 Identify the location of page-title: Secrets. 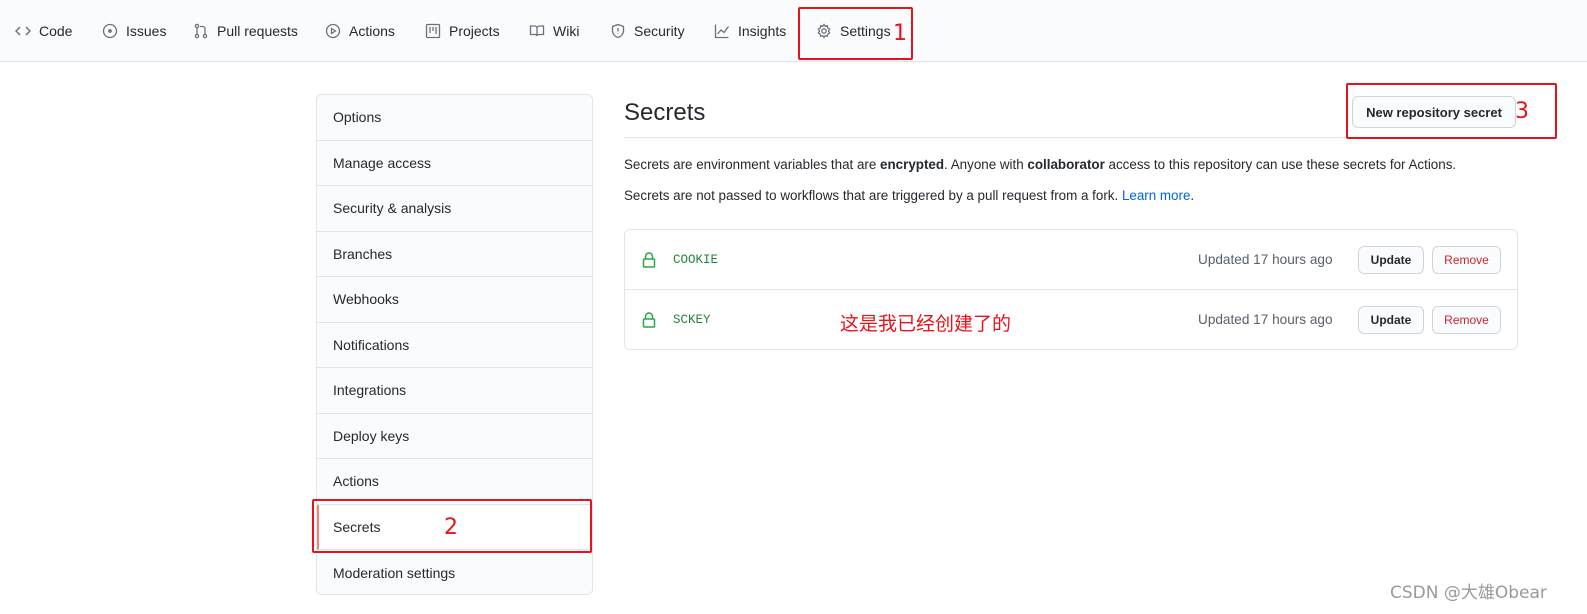
(665, 112).